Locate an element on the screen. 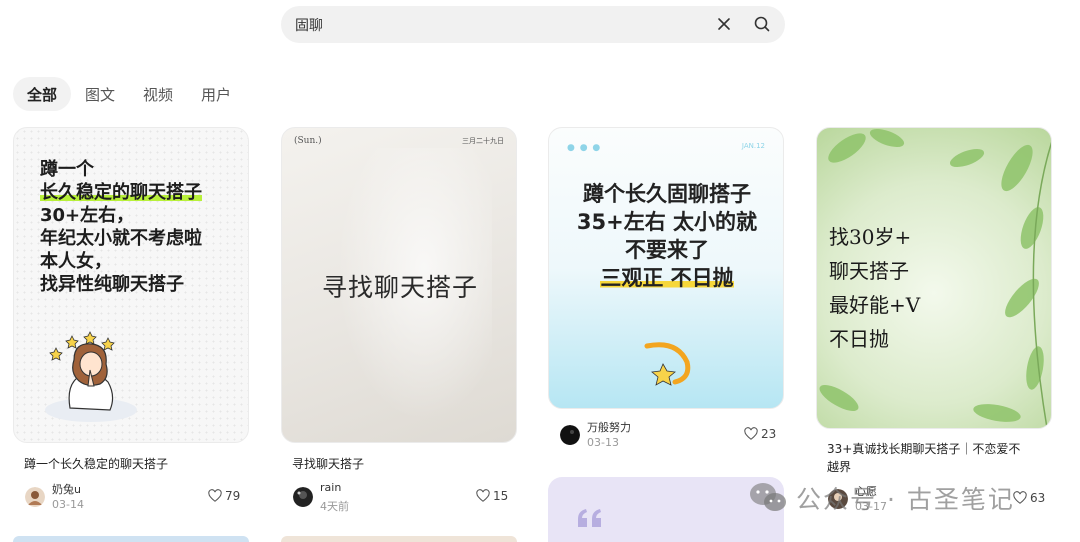  author-name: 奶兔u is located at coordinates (66, 489).